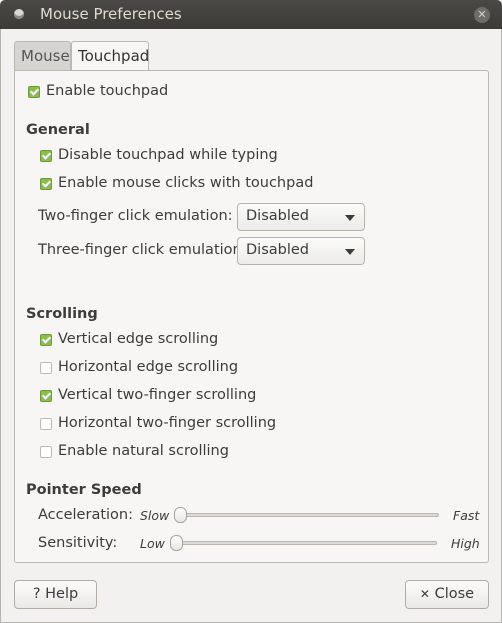 This screenshot has height=623, width=502. What do you see at coordinates (454, 594) in the screenshot?
I see `close-button-label: Close` at bounding box center [454, 594].